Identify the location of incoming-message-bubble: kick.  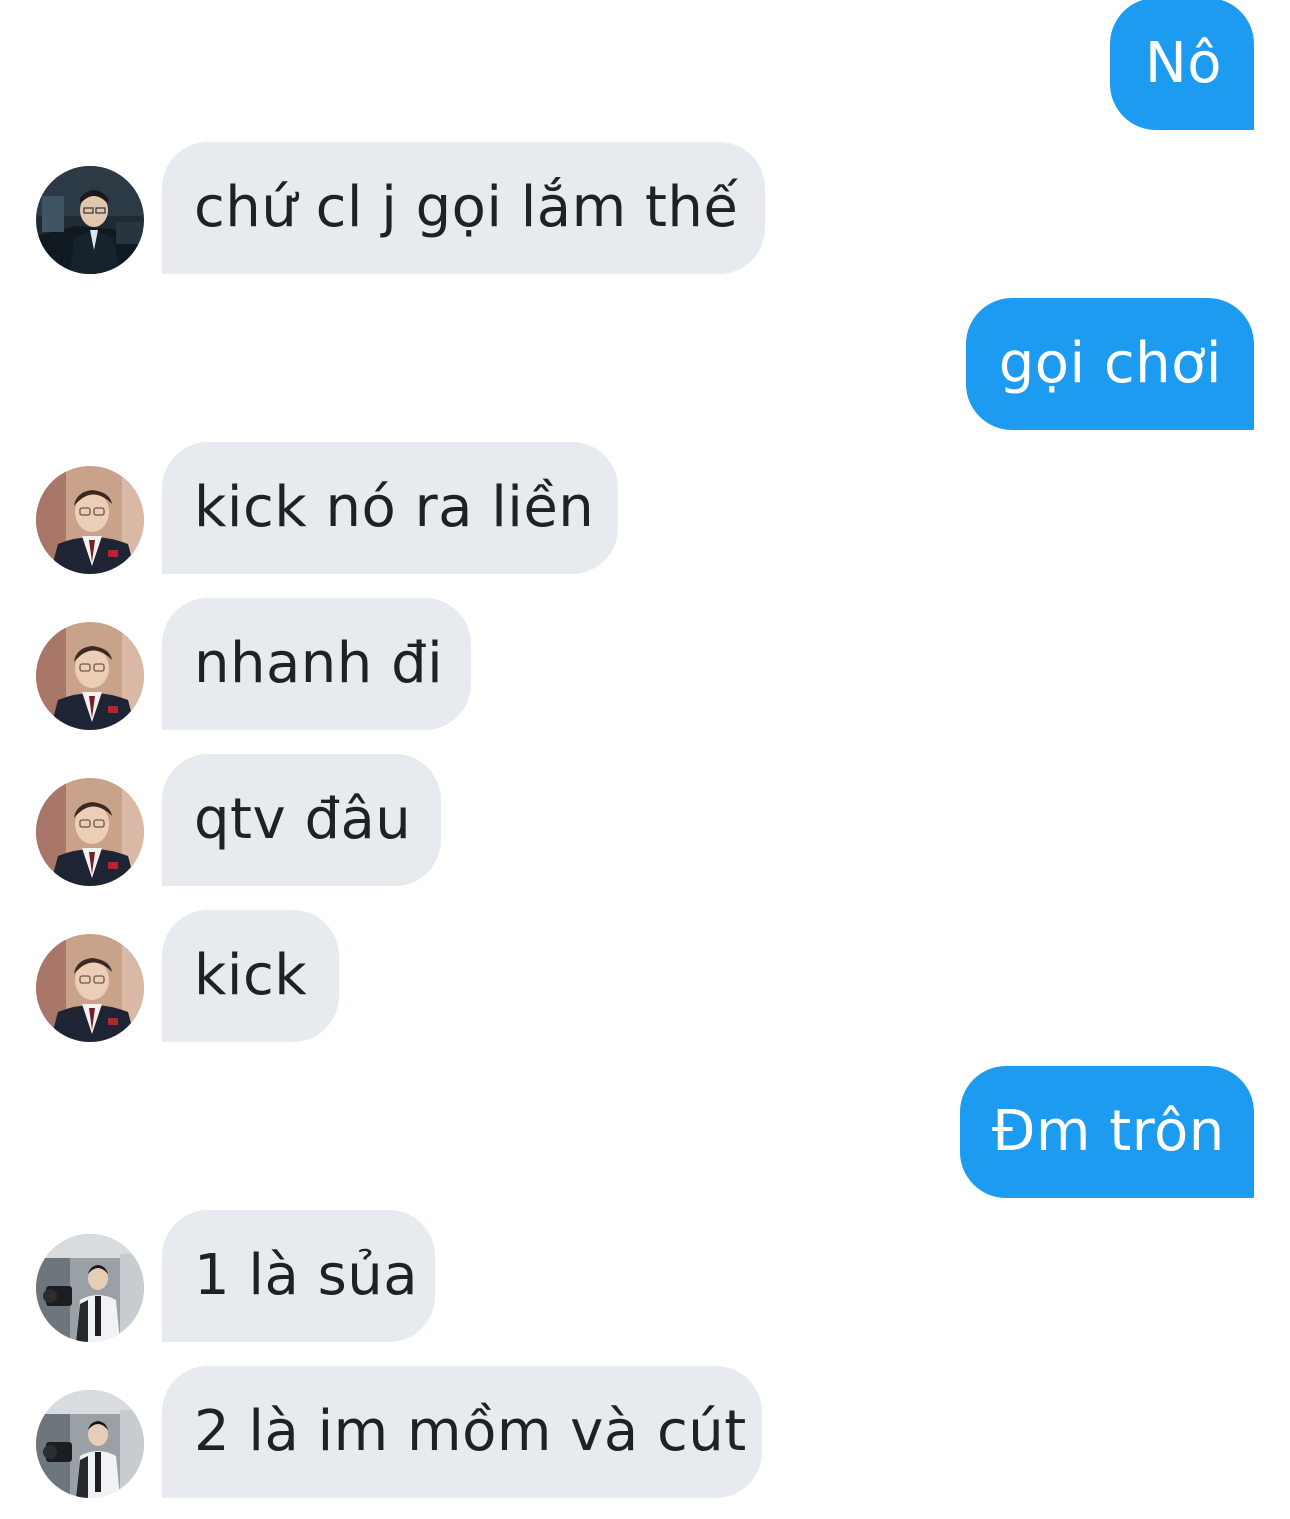
(250, 976).